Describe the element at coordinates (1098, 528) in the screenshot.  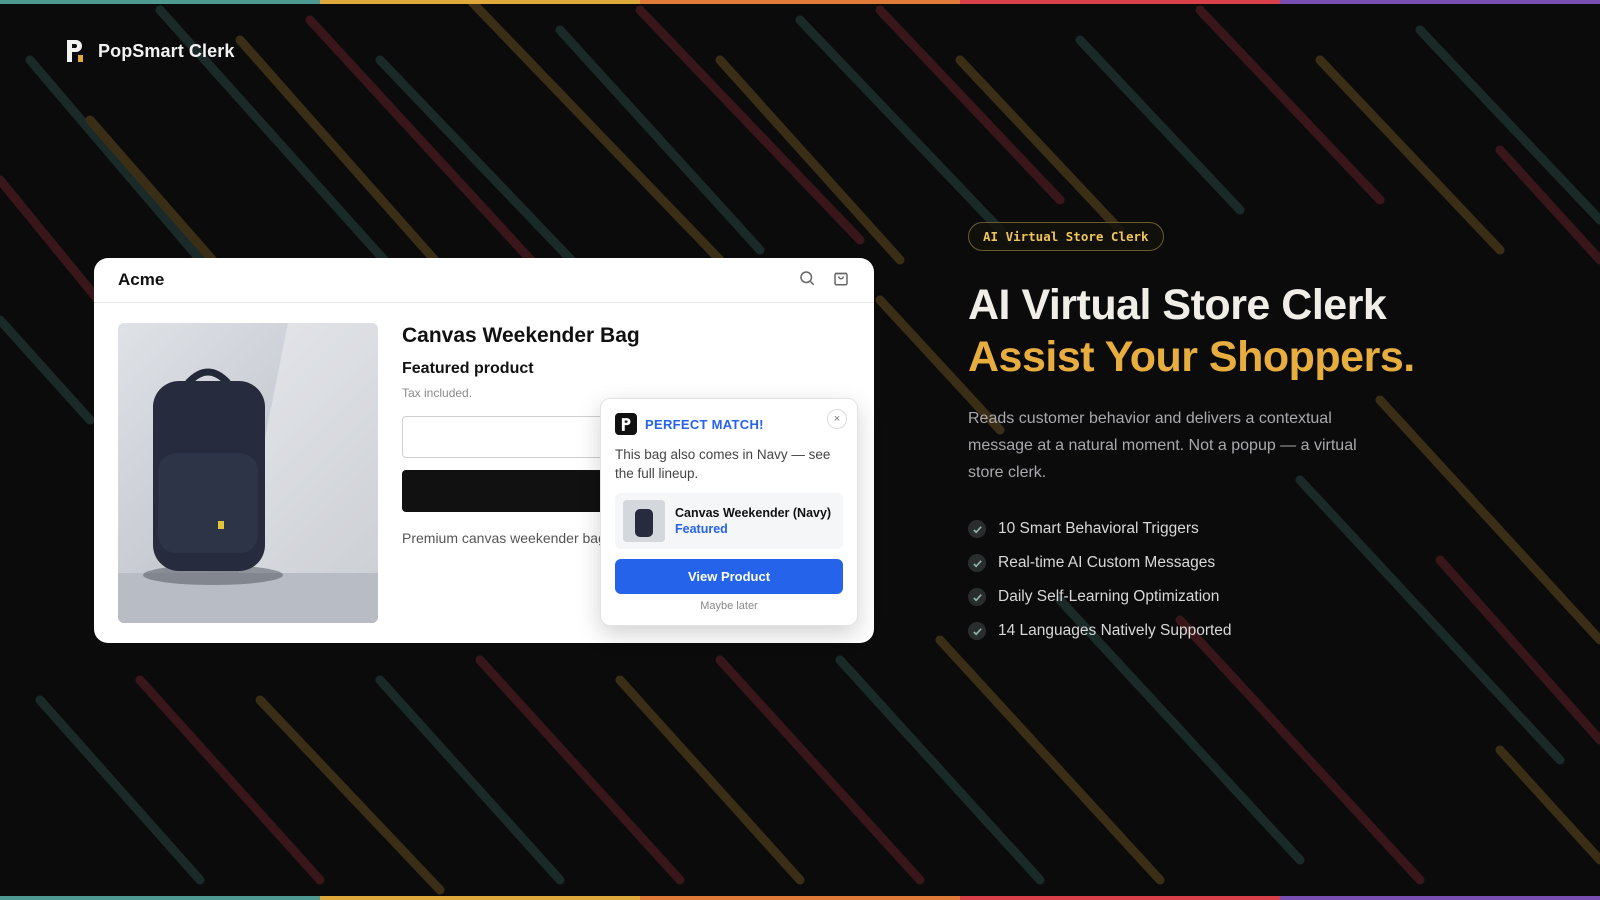
I see `feature-label: 10 Smart Behavioral Triggers` at that location.